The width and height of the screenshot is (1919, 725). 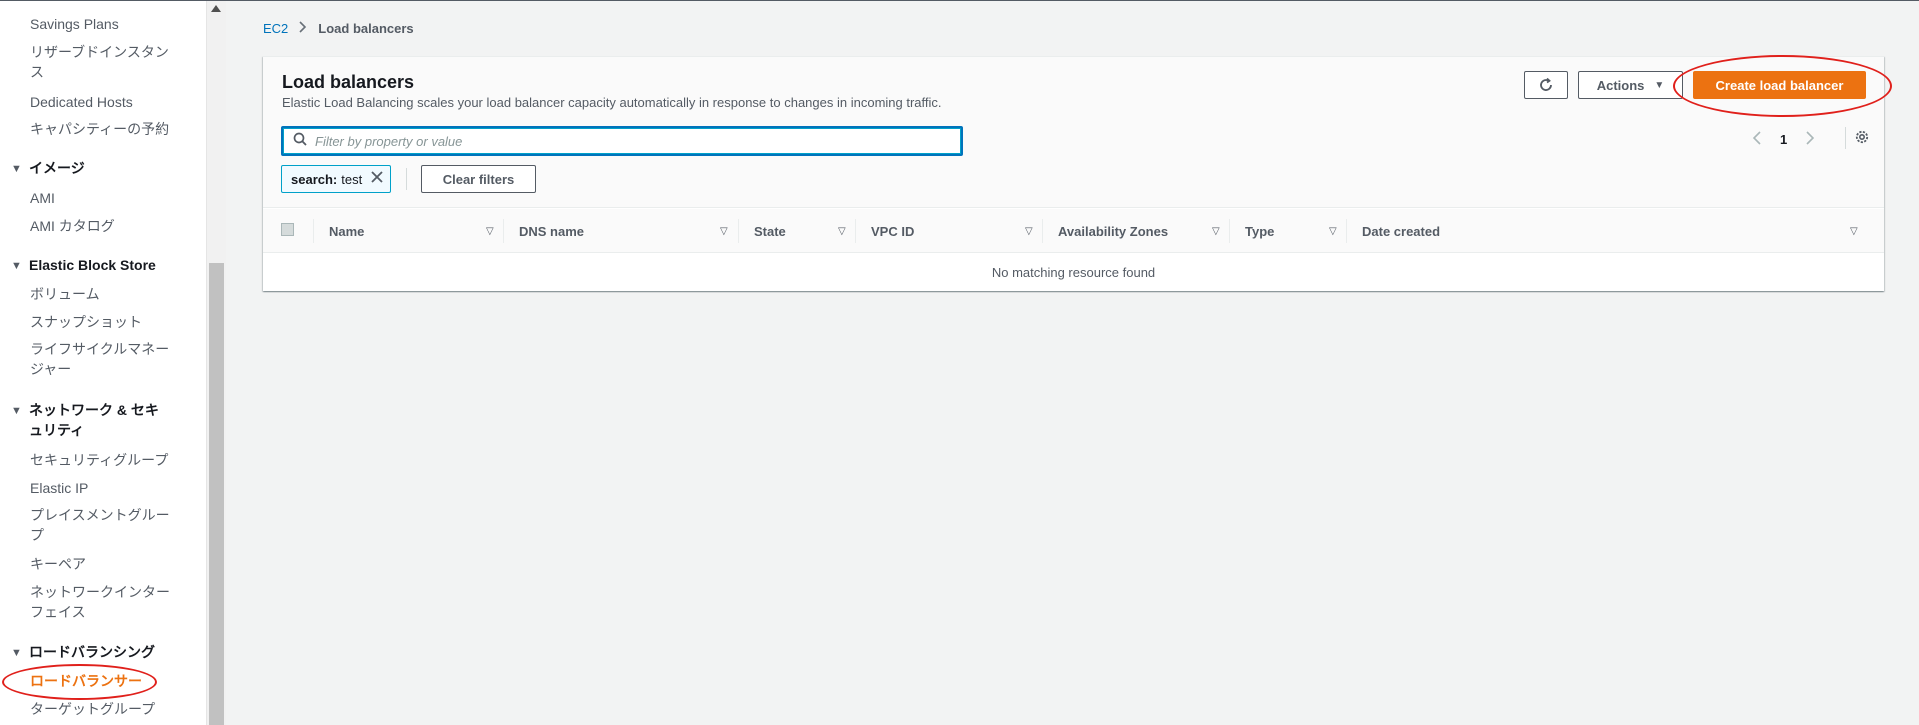 I want to click on sidebar-section-label: Elastic Block Store, so click(x=92, y=265).